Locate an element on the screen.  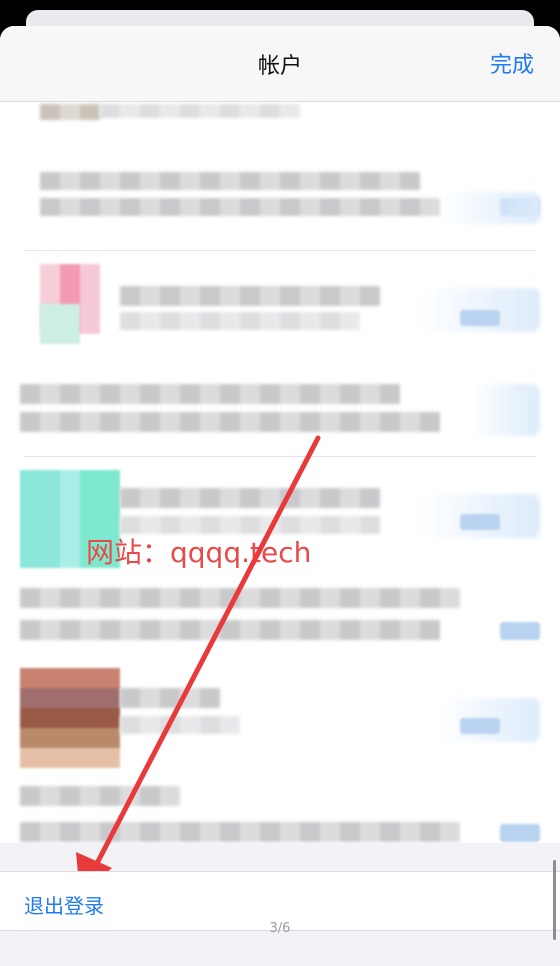
logout-button: 退出登录 is located at coordinates (64, 904).